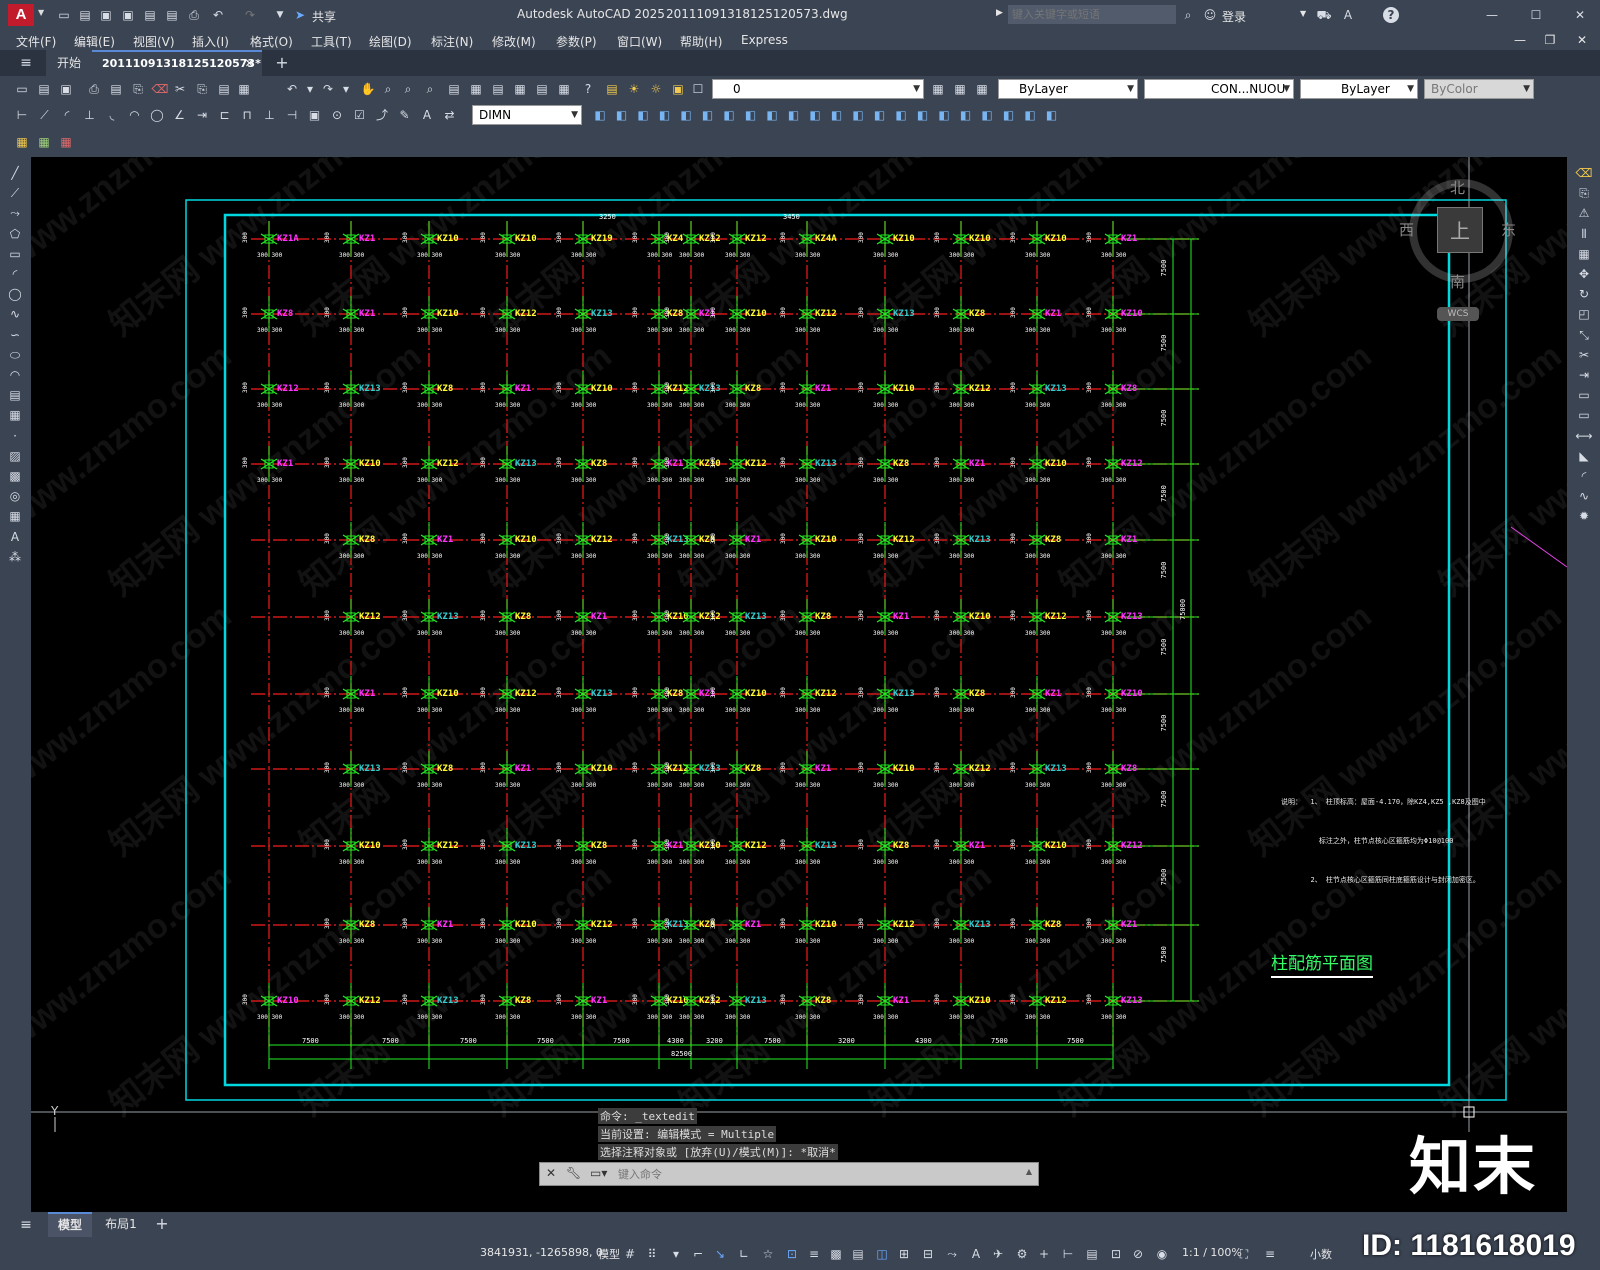  What do you see at coordinates (609, 1254) in the screenshot?
I see `model-space-toggle: 模型` at bounding box center [609, 1254].